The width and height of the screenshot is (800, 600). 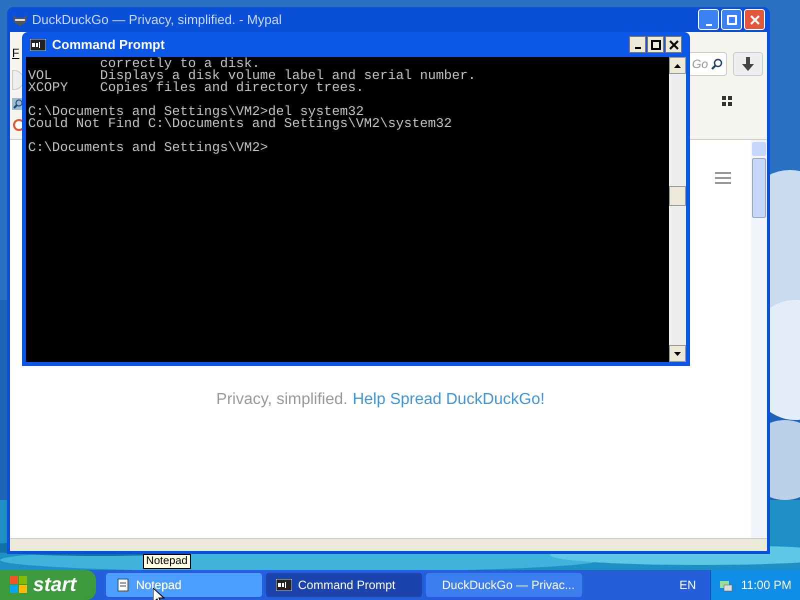 What do you see at coordinates (282, 400) in the screenshot?
I see `tagline: Privacy, simplified.` at bounding box center [282, 400].